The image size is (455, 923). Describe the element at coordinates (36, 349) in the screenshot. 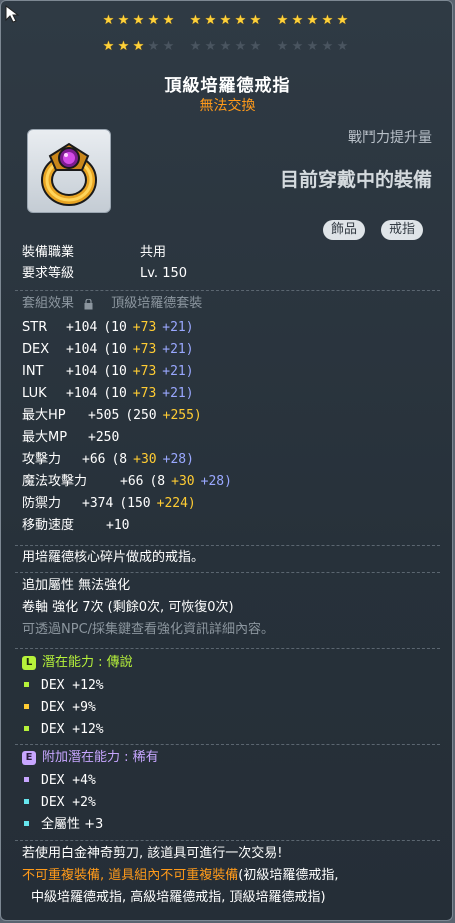

I see `stat-label: DEX` at that location.